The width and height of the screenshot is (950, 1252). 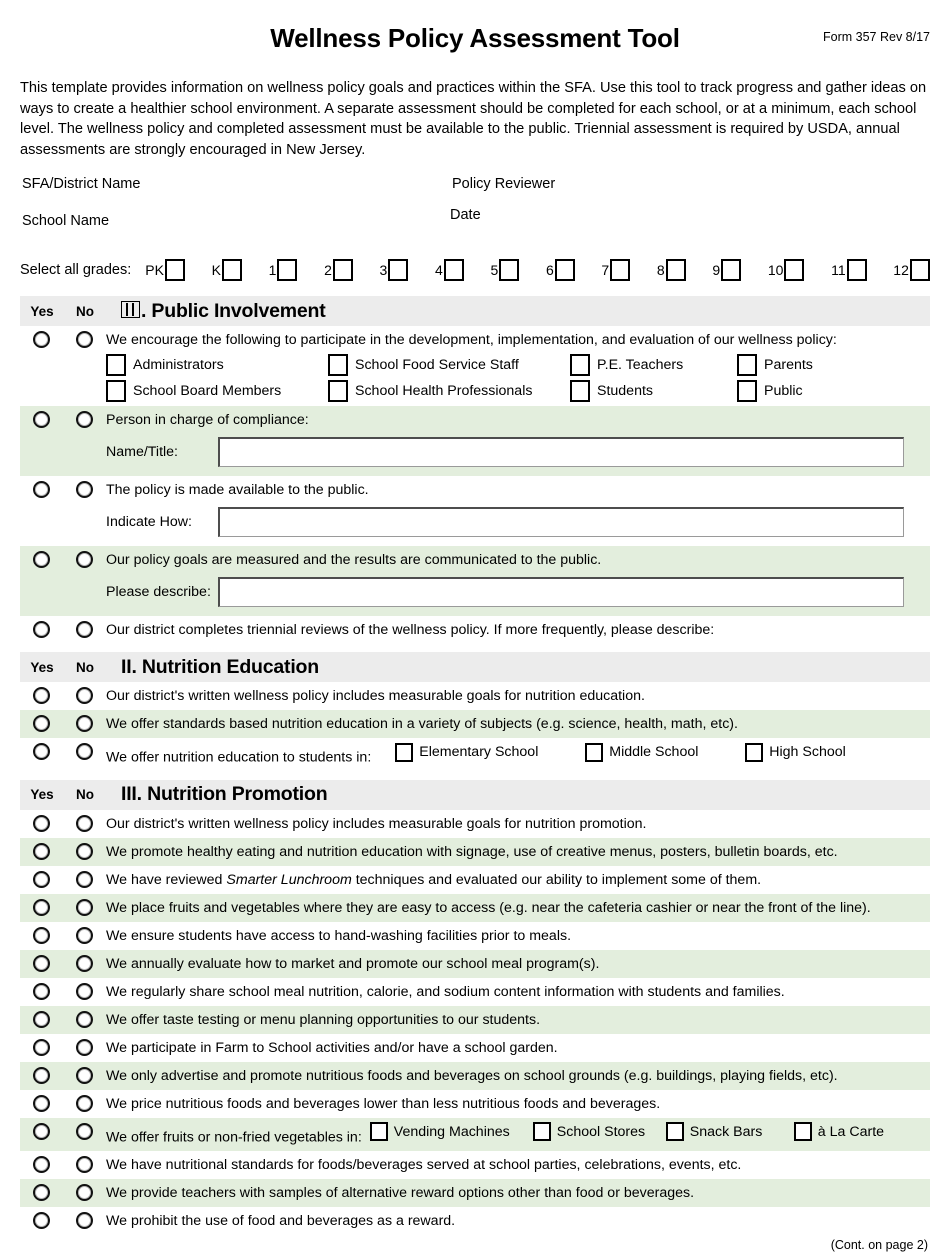 What do you see at coordinates (797, 391) in the screenshot?
I see `checkbox-item-public: Public` at bounding box center [797, 391].